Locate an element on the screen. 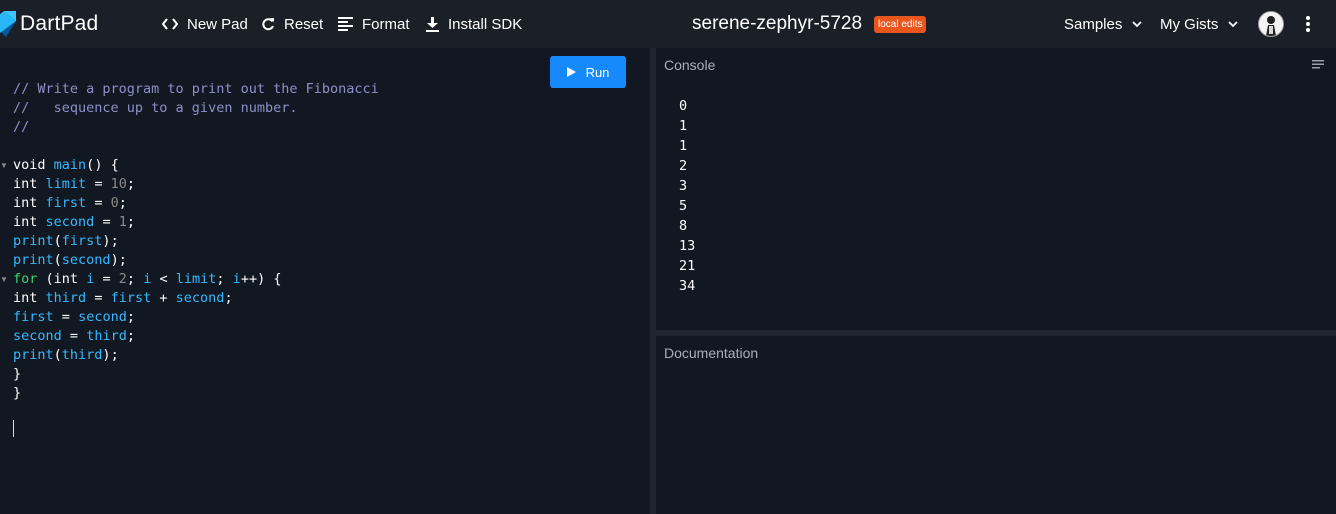  dart-logo-icon is located at coordinates (8, 24).